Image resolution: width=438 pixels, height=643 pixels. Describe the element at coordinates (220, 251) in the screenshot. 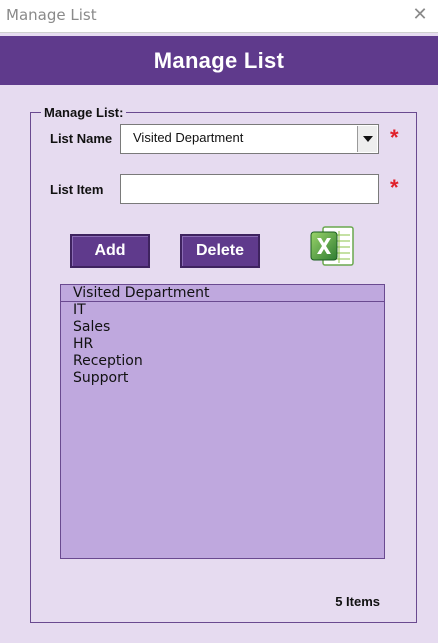

I see `delete-button: Delete` at that location.